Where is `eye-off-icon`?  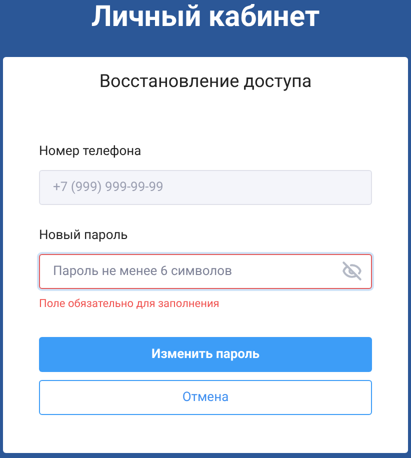 eye-off-icon is located at coordinates (352, 271).